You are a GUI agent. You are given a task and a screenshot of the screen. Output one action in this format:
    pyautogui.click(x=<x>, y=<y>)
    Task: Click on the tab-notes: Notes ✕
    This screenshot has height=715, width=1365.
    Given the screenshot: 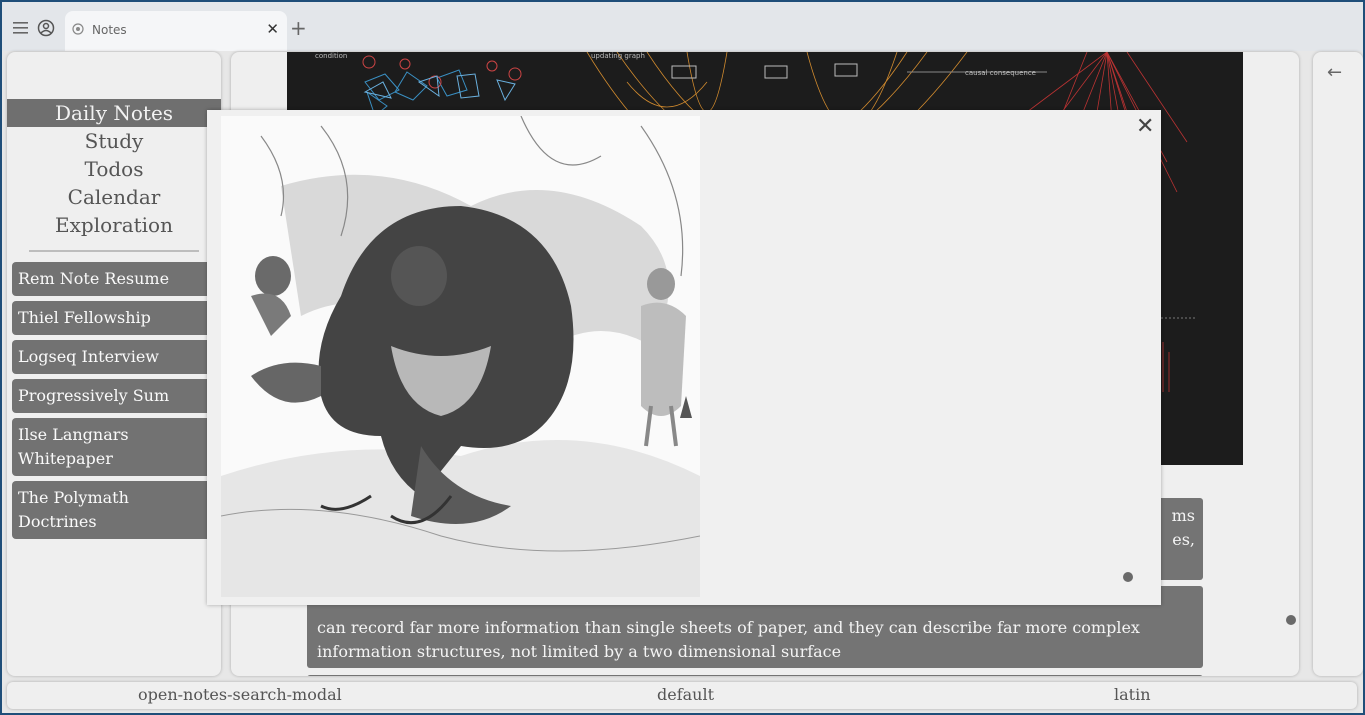 What is the action you would take?
    pyautogui.click(x=176, y=31)
    